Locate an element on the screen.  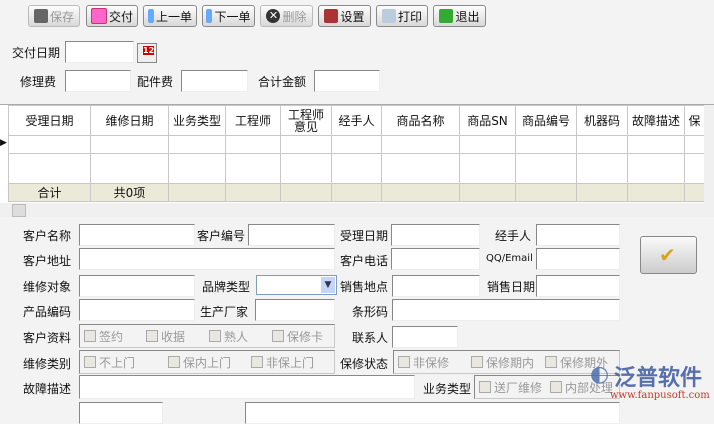
docs-checkbox: 保修卡 is located at coordinates (297, 336).